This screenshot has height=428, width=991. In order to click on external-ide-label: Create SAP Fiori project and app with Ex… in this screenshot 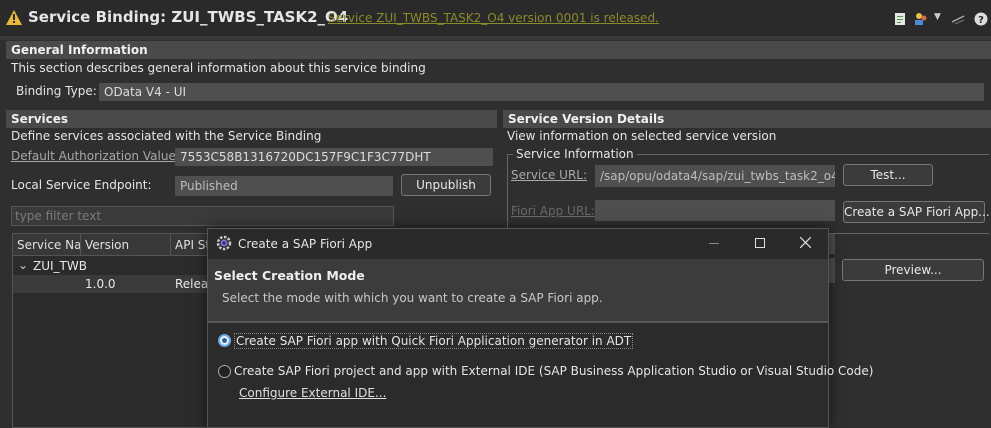, I will do `click(553, 371)`.